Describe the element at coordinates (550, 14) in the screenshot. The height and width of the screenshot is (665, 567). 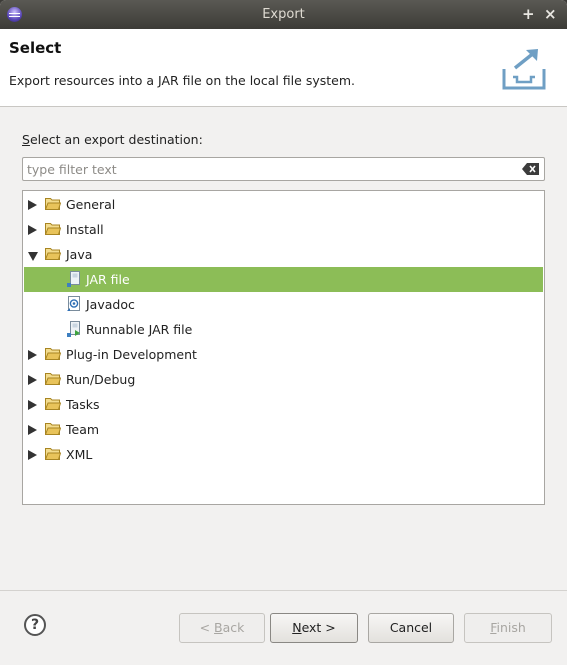
I see `close-button: ×` at that location.